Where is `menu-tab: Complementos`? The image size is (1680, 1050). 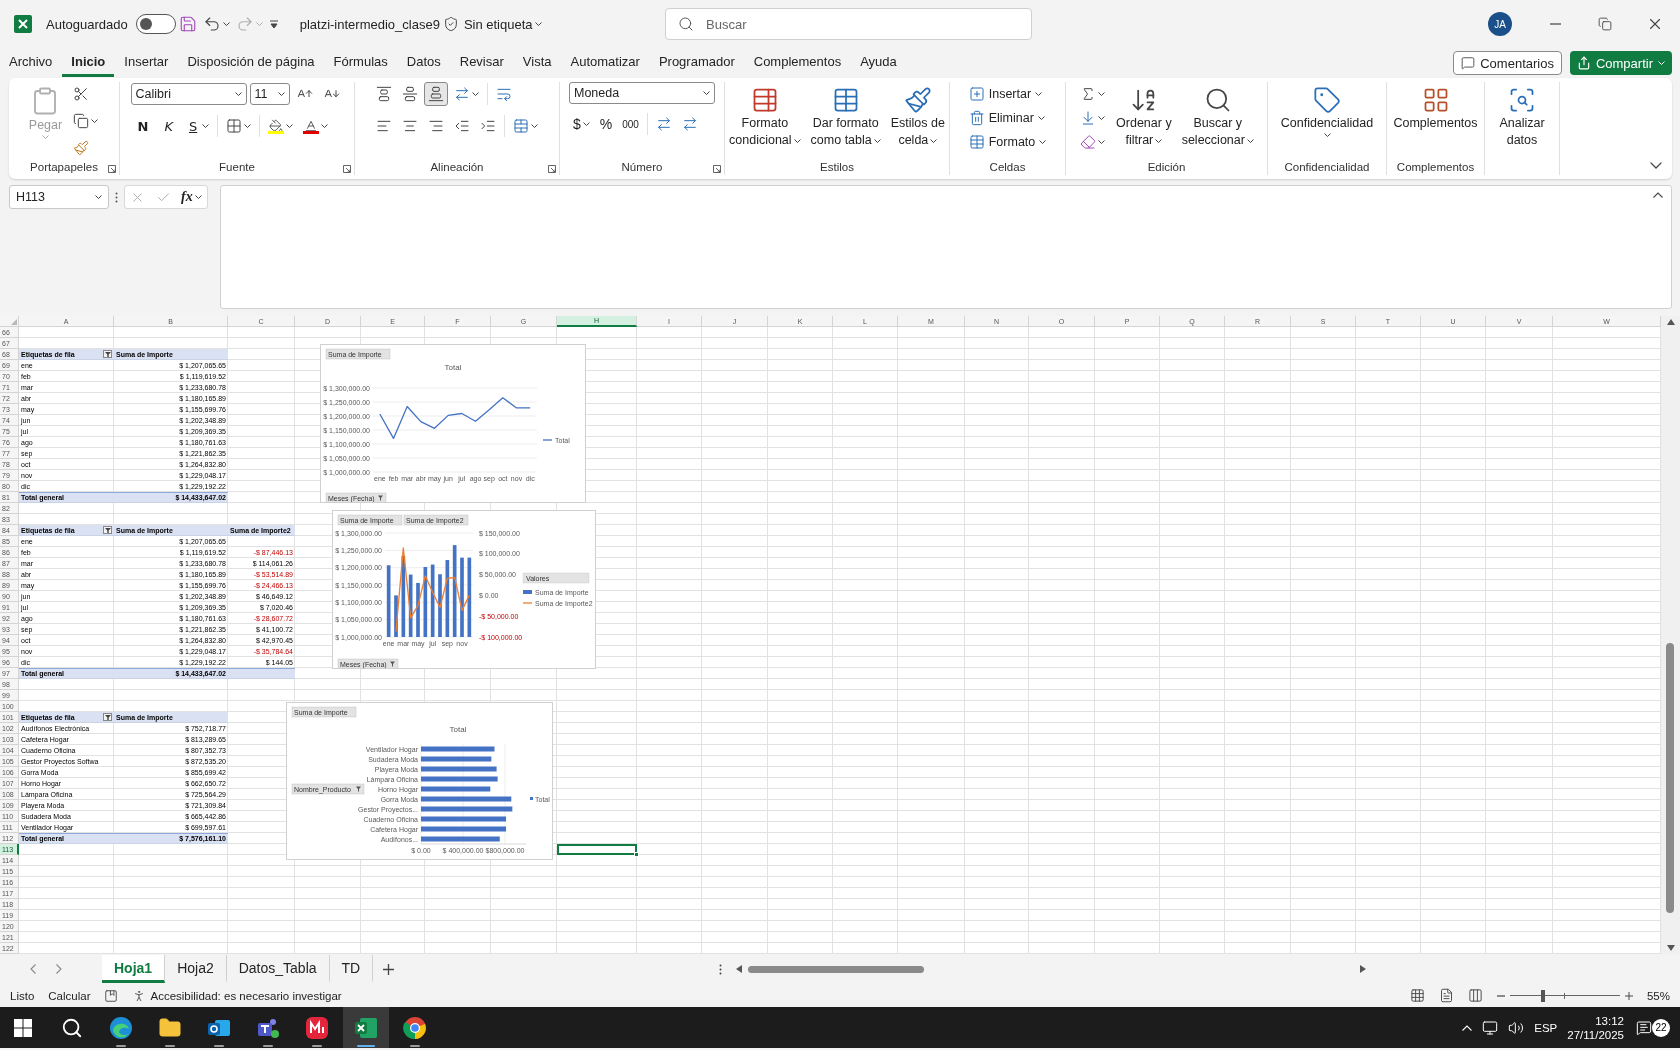
menu-tab: Complementos is located at coordinates (797, 63).